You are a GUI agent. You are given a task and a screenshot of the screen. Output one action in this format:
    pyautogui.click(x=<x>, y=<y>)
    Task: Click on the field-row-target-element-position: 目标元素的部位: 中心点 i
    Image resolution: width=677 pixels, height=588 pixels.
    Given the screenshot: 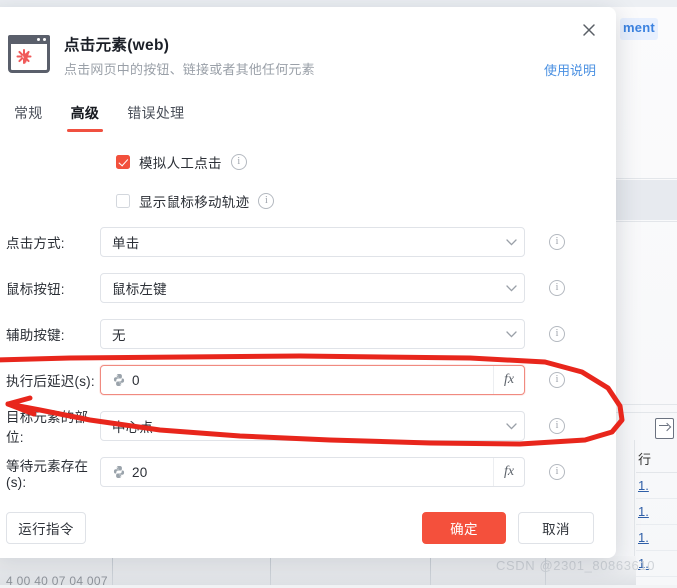 What is the action you would take?
    pyautogui.click(x=308, y=427)
    